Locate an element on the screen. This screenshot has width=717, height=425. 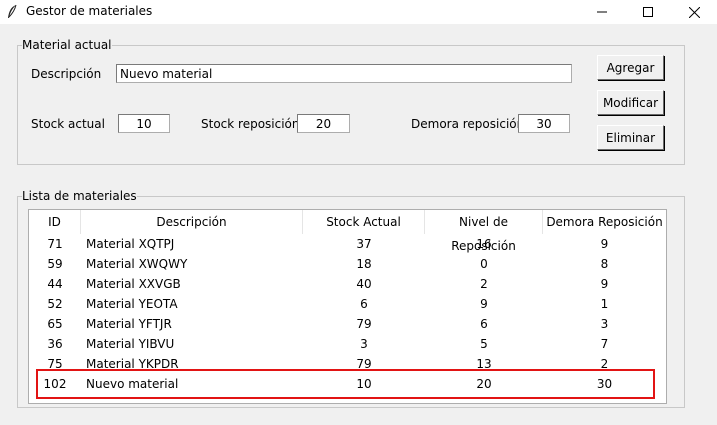
descripcion-field is located at coordinates (344, 73).